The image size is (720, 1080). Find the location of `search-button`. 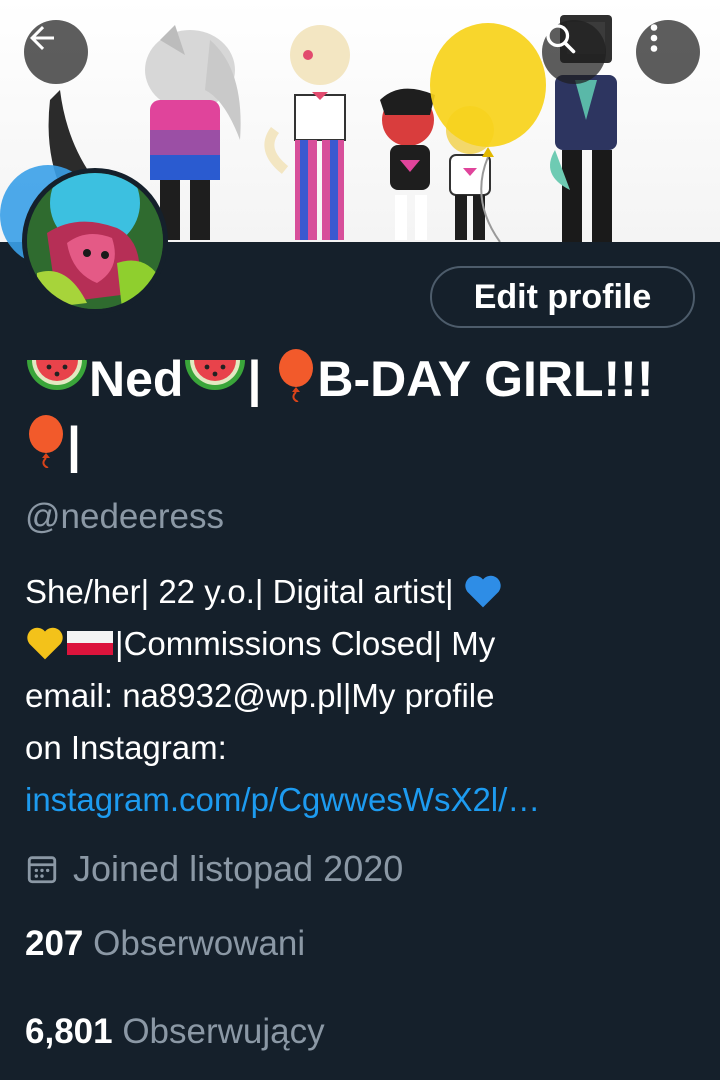

search-button is located at coordinates (574, 52).